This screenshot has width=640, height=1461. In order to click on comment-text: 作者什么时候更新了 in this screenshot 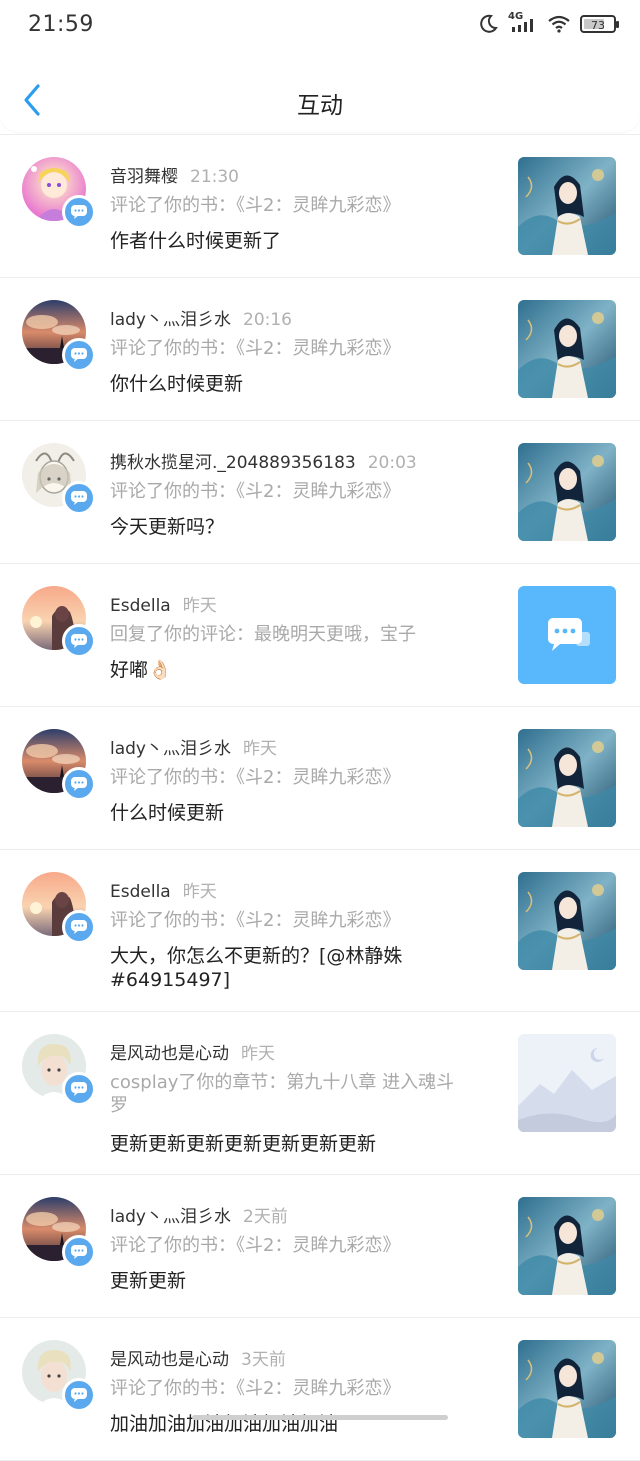, I will do `click(196, 241)`.